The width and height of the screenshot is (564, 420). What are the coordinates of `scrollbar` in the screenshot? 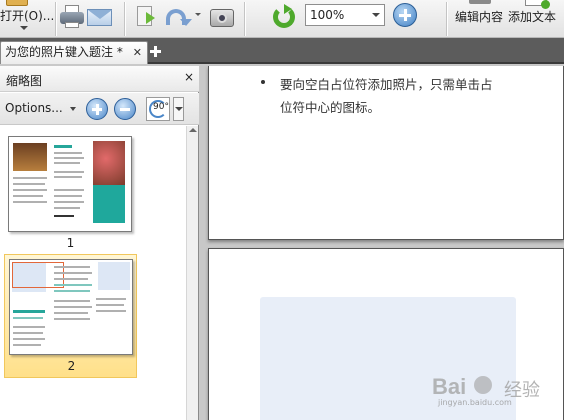 It's located at (192, 273).